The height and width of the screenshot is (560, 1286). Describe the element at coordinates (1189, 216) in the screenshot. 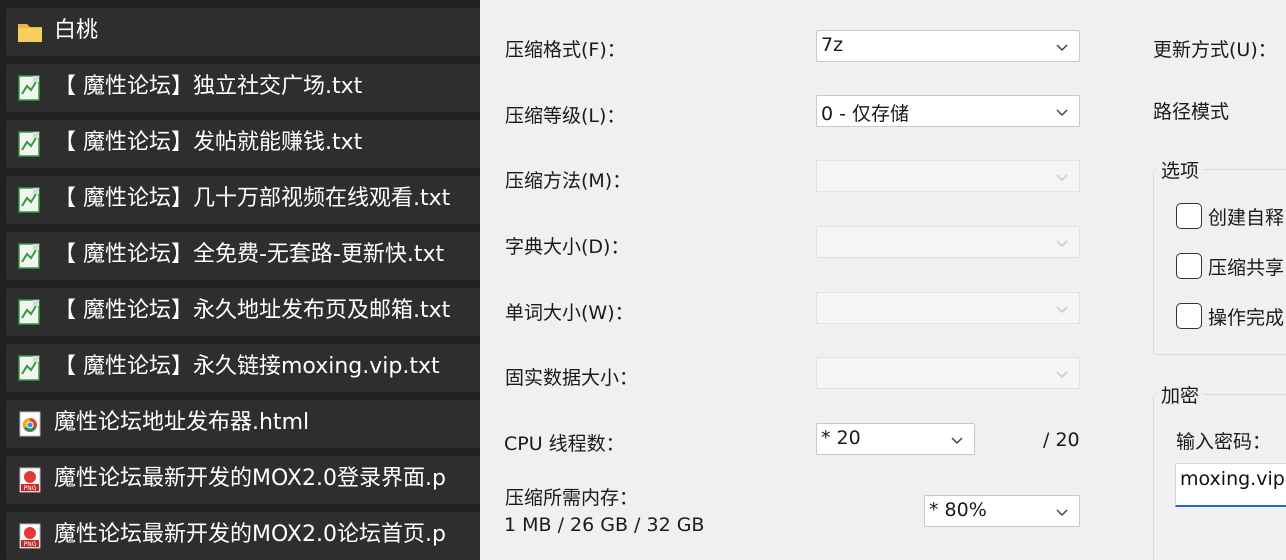

I see `option-checkbox-sfx` at that location.